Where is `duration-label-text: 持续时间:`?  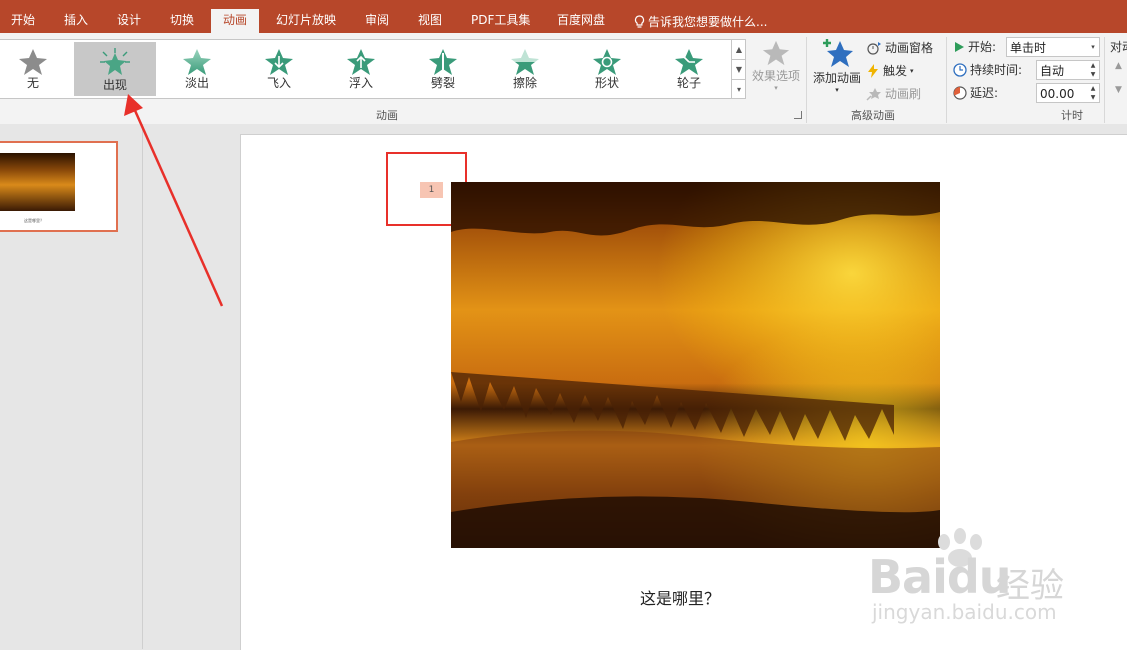
duration-label-text: 持续时间: is located at coordinates (996, 70).